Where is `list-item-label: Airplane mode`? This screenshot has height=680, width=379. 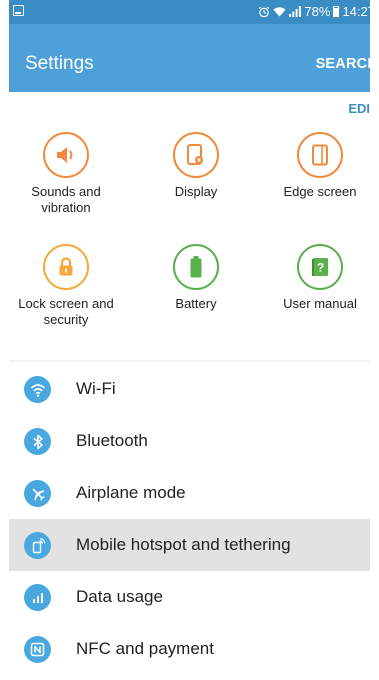
list-item-label: Airplane mode is located at coordinates (131, 492).